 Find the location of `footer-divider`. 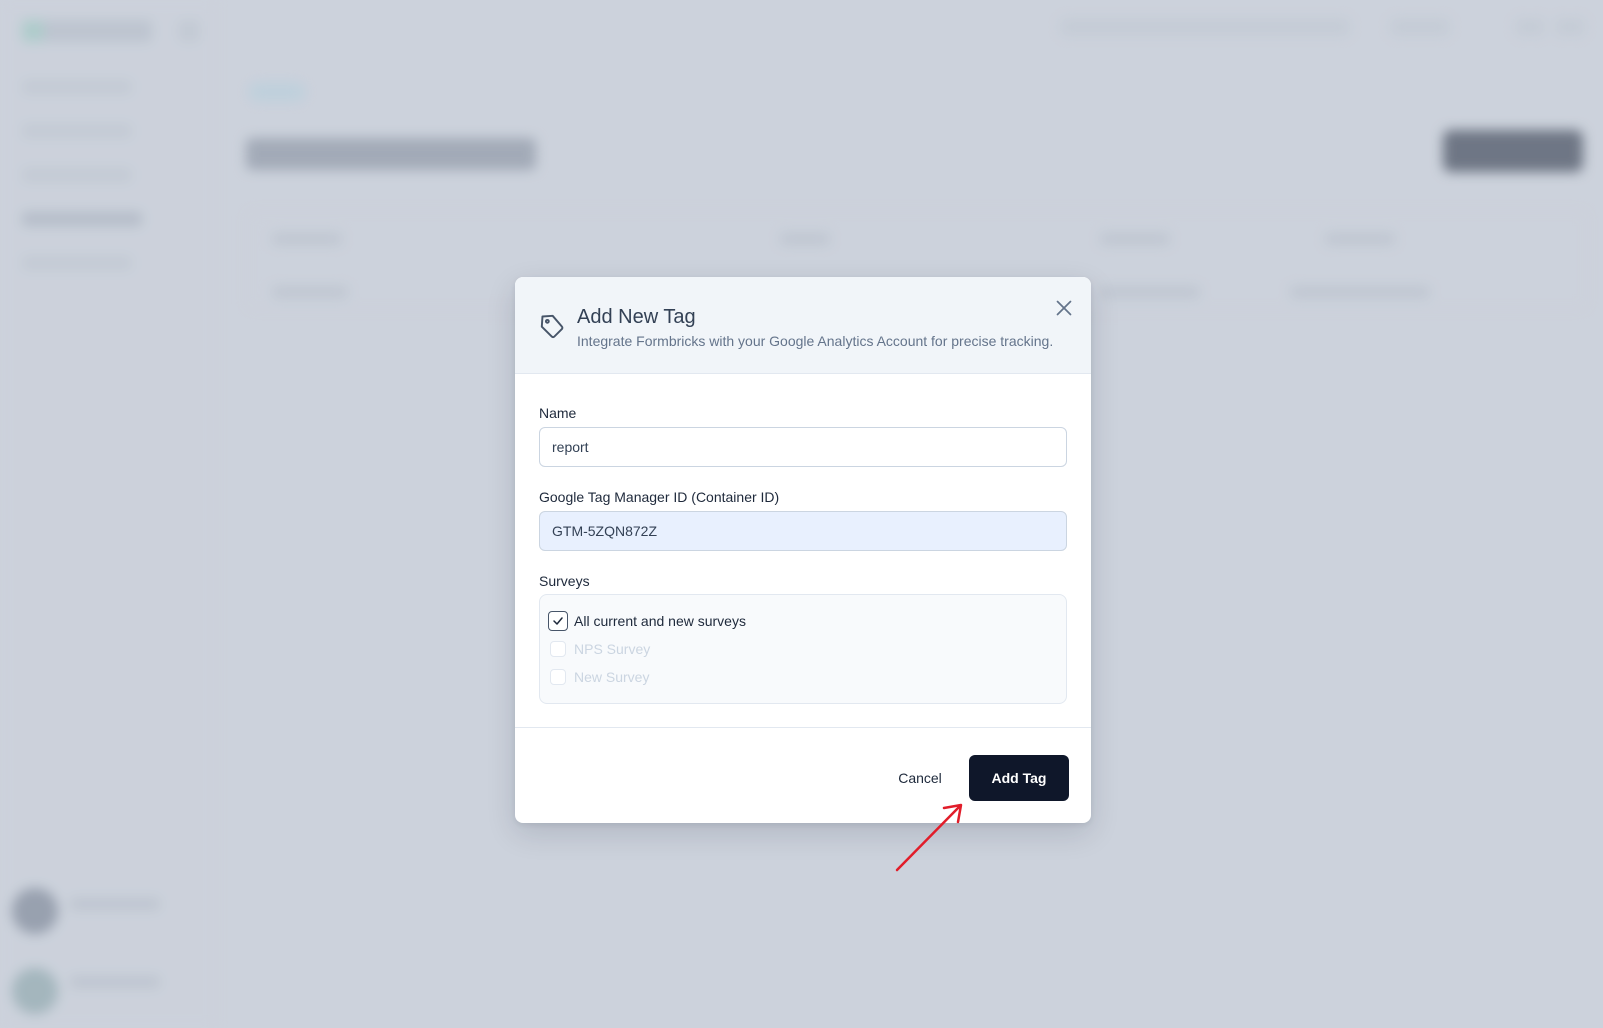

footer-divider is located at coordinates (803, 727).